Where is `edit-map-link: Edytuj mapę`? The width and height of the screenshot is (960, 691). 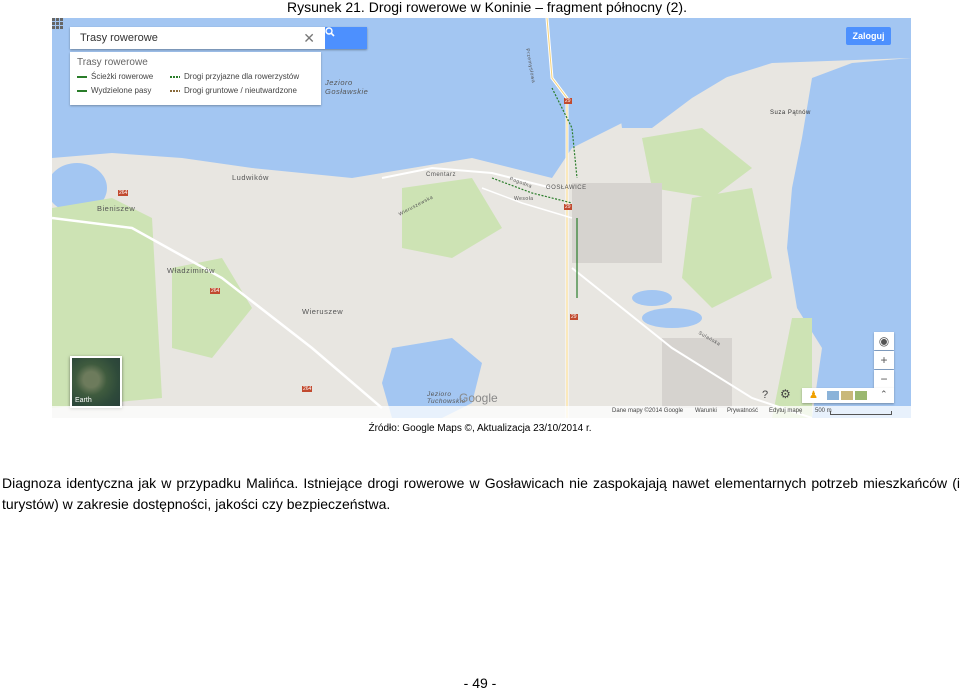 edit-map-link: Edytuj mapę is located at coordinates (785, 411).